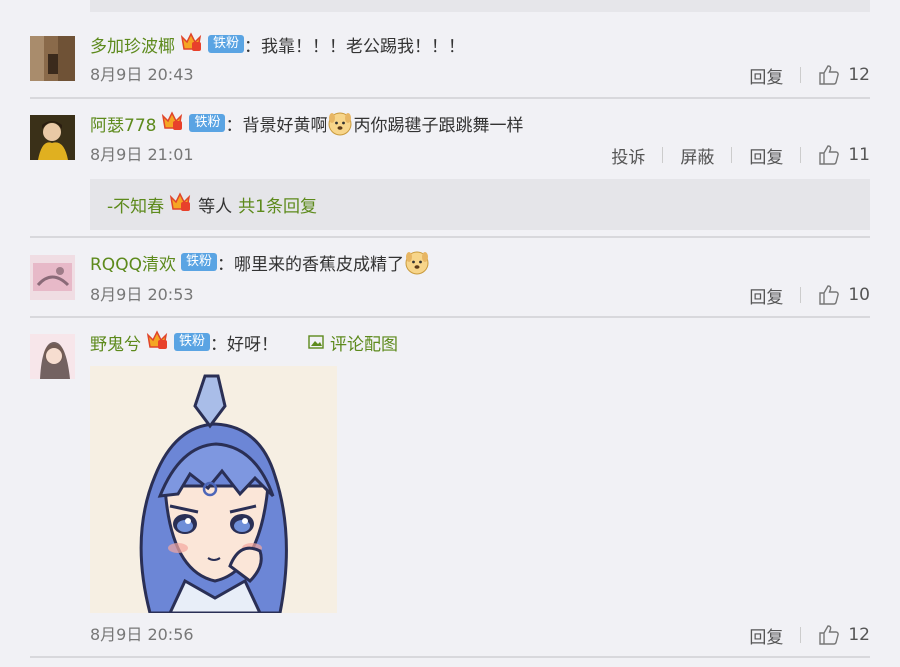 The width and height of the screenshot is (900, 667). Describe the element at coordinates (277, 204) in the screenshot. I see `more-replies-link: 共1条回复` at that location.